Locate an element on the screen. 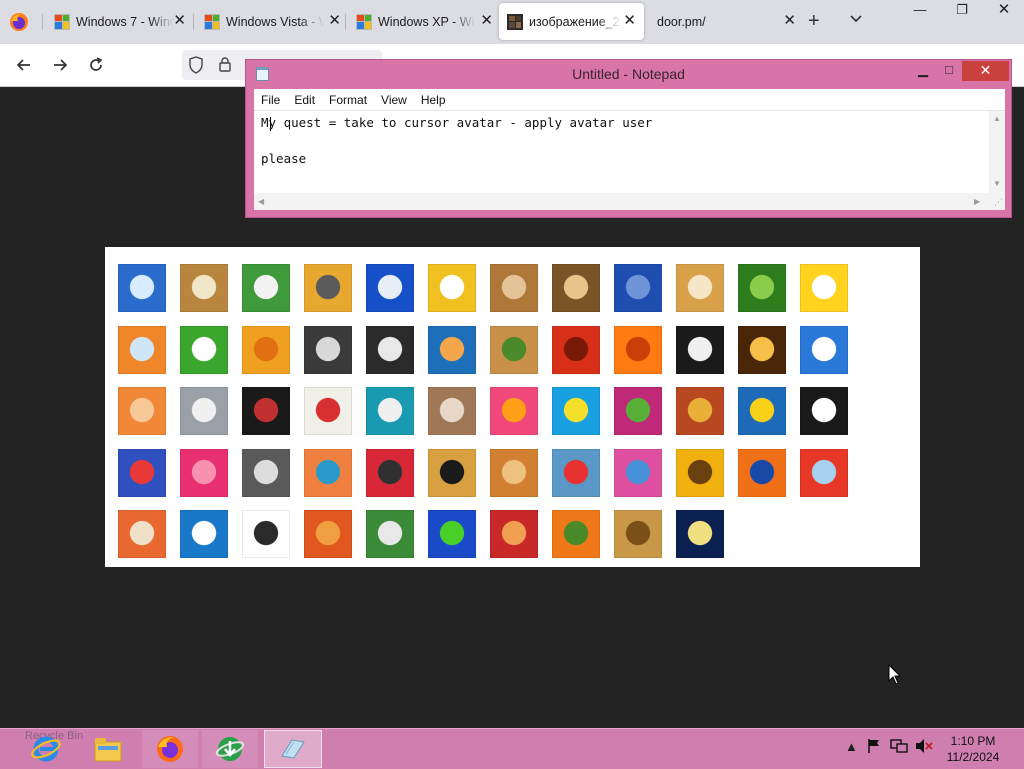 This screenshot has width=1024, height=769. avatar-robot is located at coordinates (204, 288).